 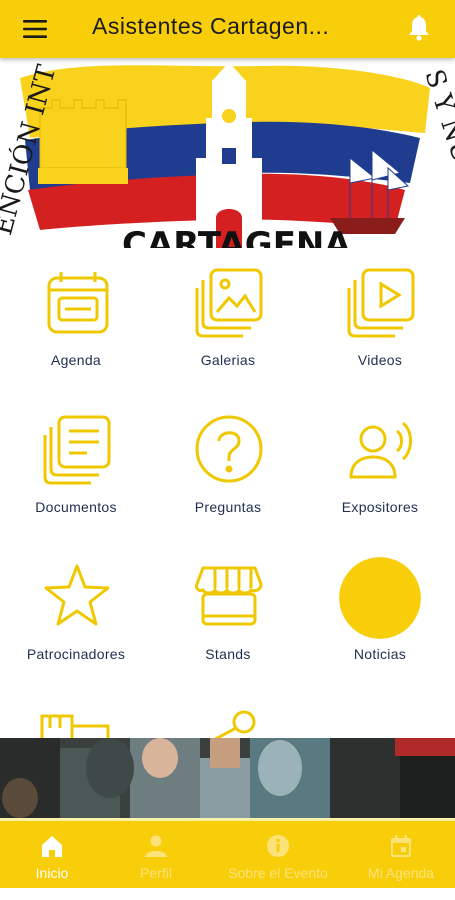 What do you see at coordinates (52, 846) in the screenshot?
I see `home-icon` at bounding box center [52, 846].